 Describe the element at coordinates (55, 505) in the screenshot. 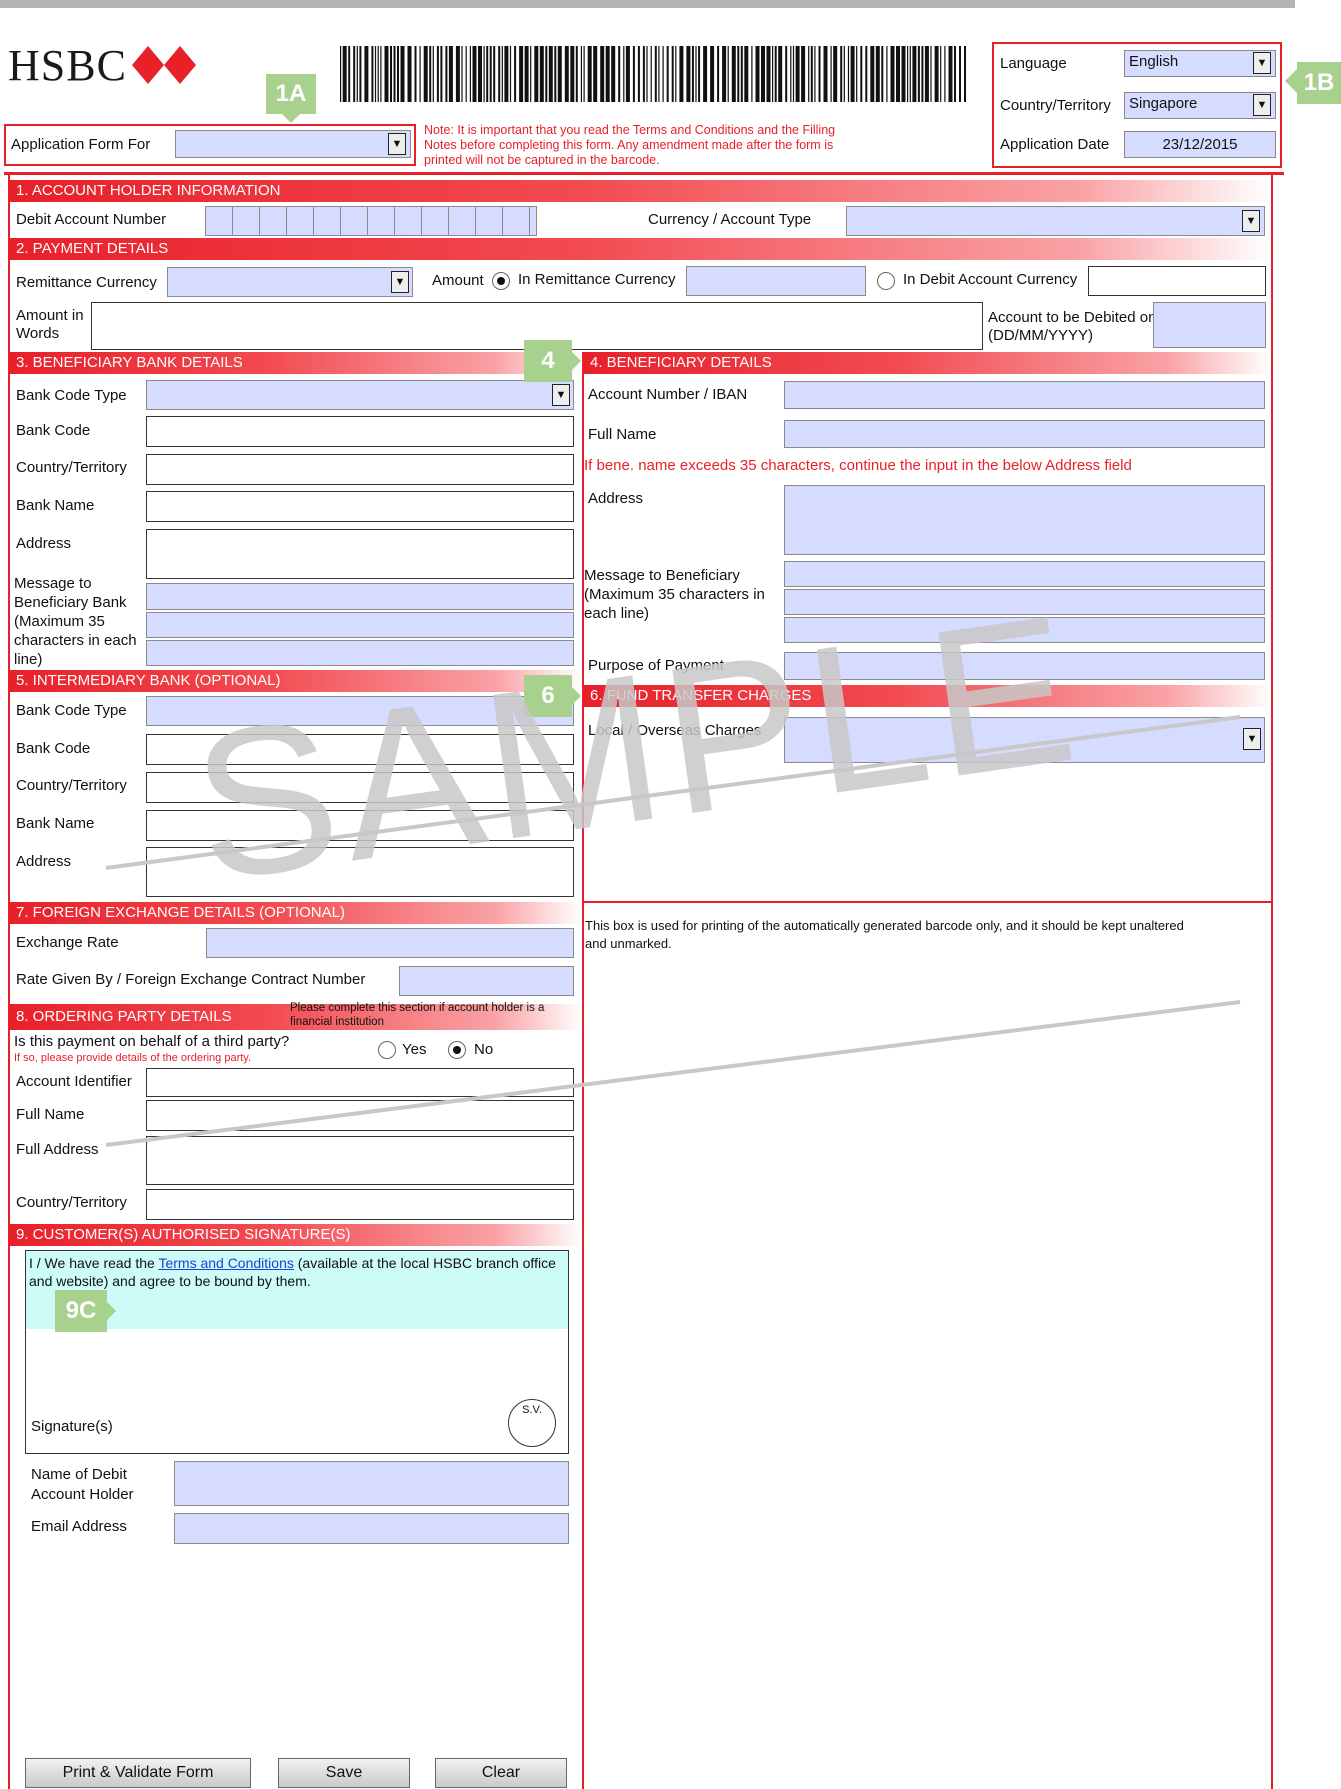

I see `bene-bank-name-label: Bank Name` at that location.